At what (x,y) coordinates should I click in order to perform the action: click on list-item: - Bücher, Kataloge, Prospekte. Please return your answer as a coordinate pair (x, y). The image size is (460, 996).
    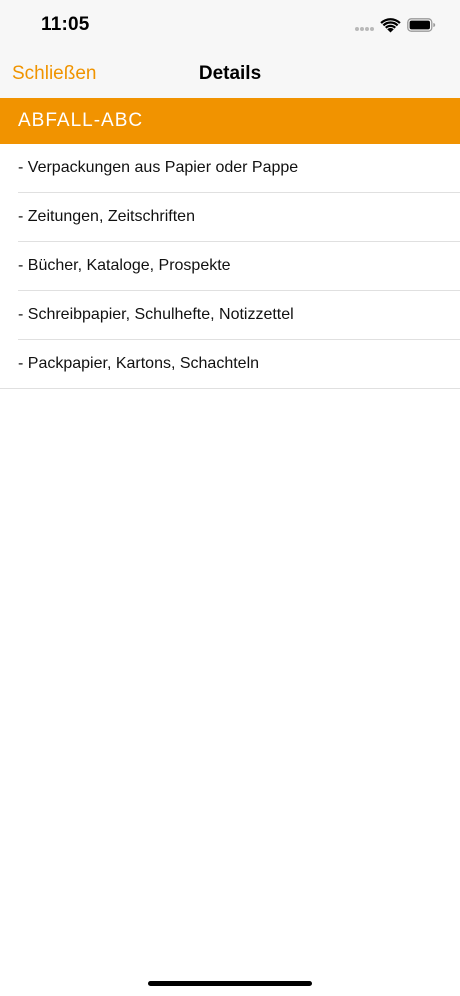
    Looking at the image, I should click on (230, 266).